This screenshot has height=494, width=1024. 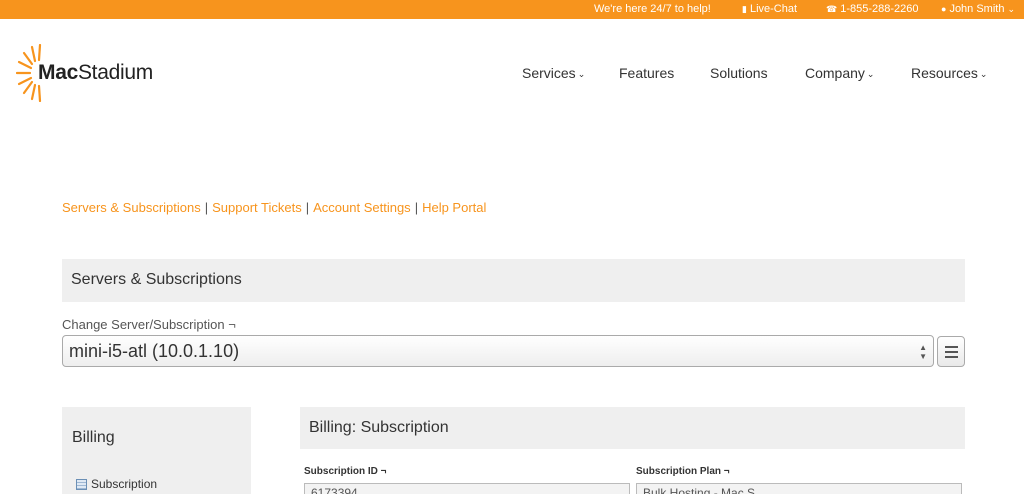 I want to click on nav-resources: Resources ⌄, so click(x=949, y=73).